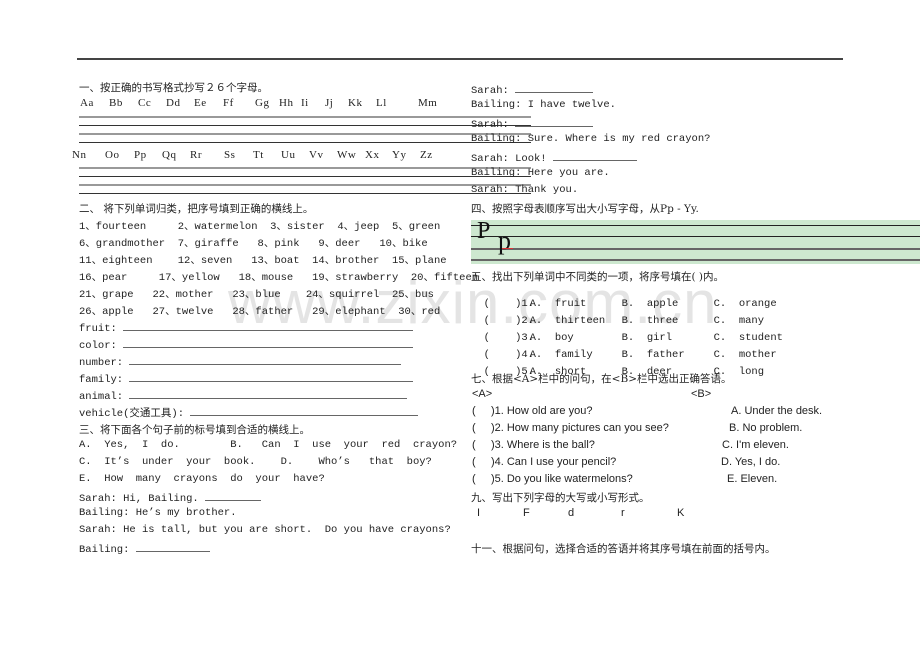 The image size is (920, 651). I want to click on dialogue-line: Bailing:, so click(144, 548).